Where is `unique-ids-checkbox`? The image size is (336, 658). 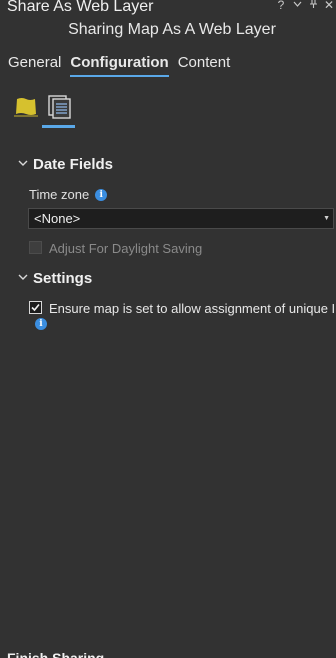 unique-ids-checkbox is located at coordinates (35, 307).